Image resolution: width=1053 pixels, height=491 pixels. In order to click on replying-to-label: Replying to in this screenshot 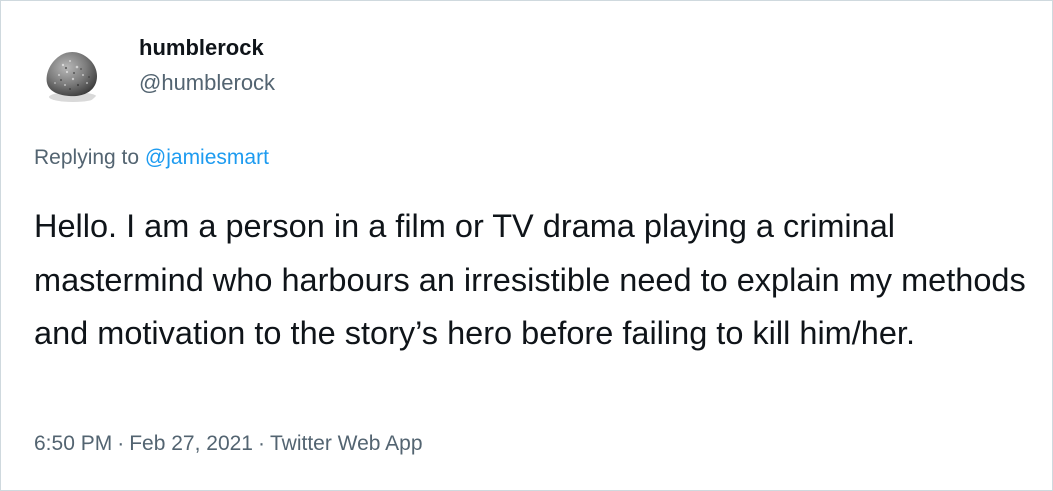, I will do `click(87, 157)`.